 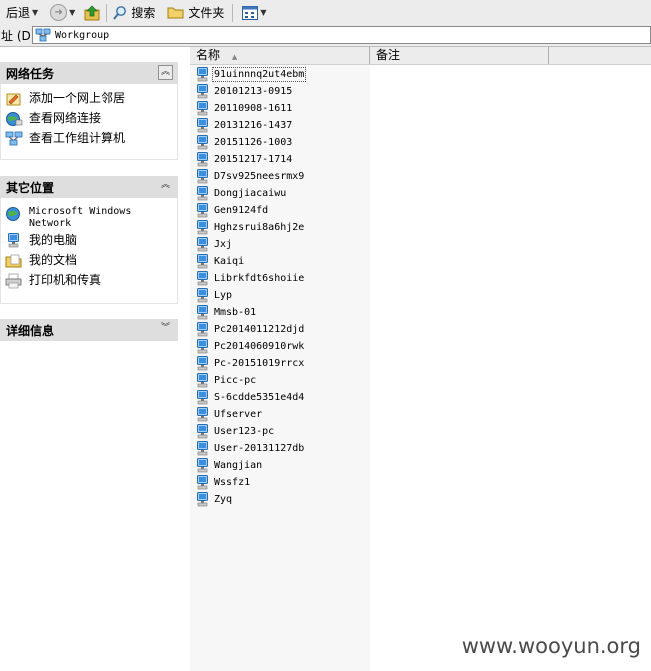 I want to click on list-item: Kaiqi, so click(x=251, y=261).